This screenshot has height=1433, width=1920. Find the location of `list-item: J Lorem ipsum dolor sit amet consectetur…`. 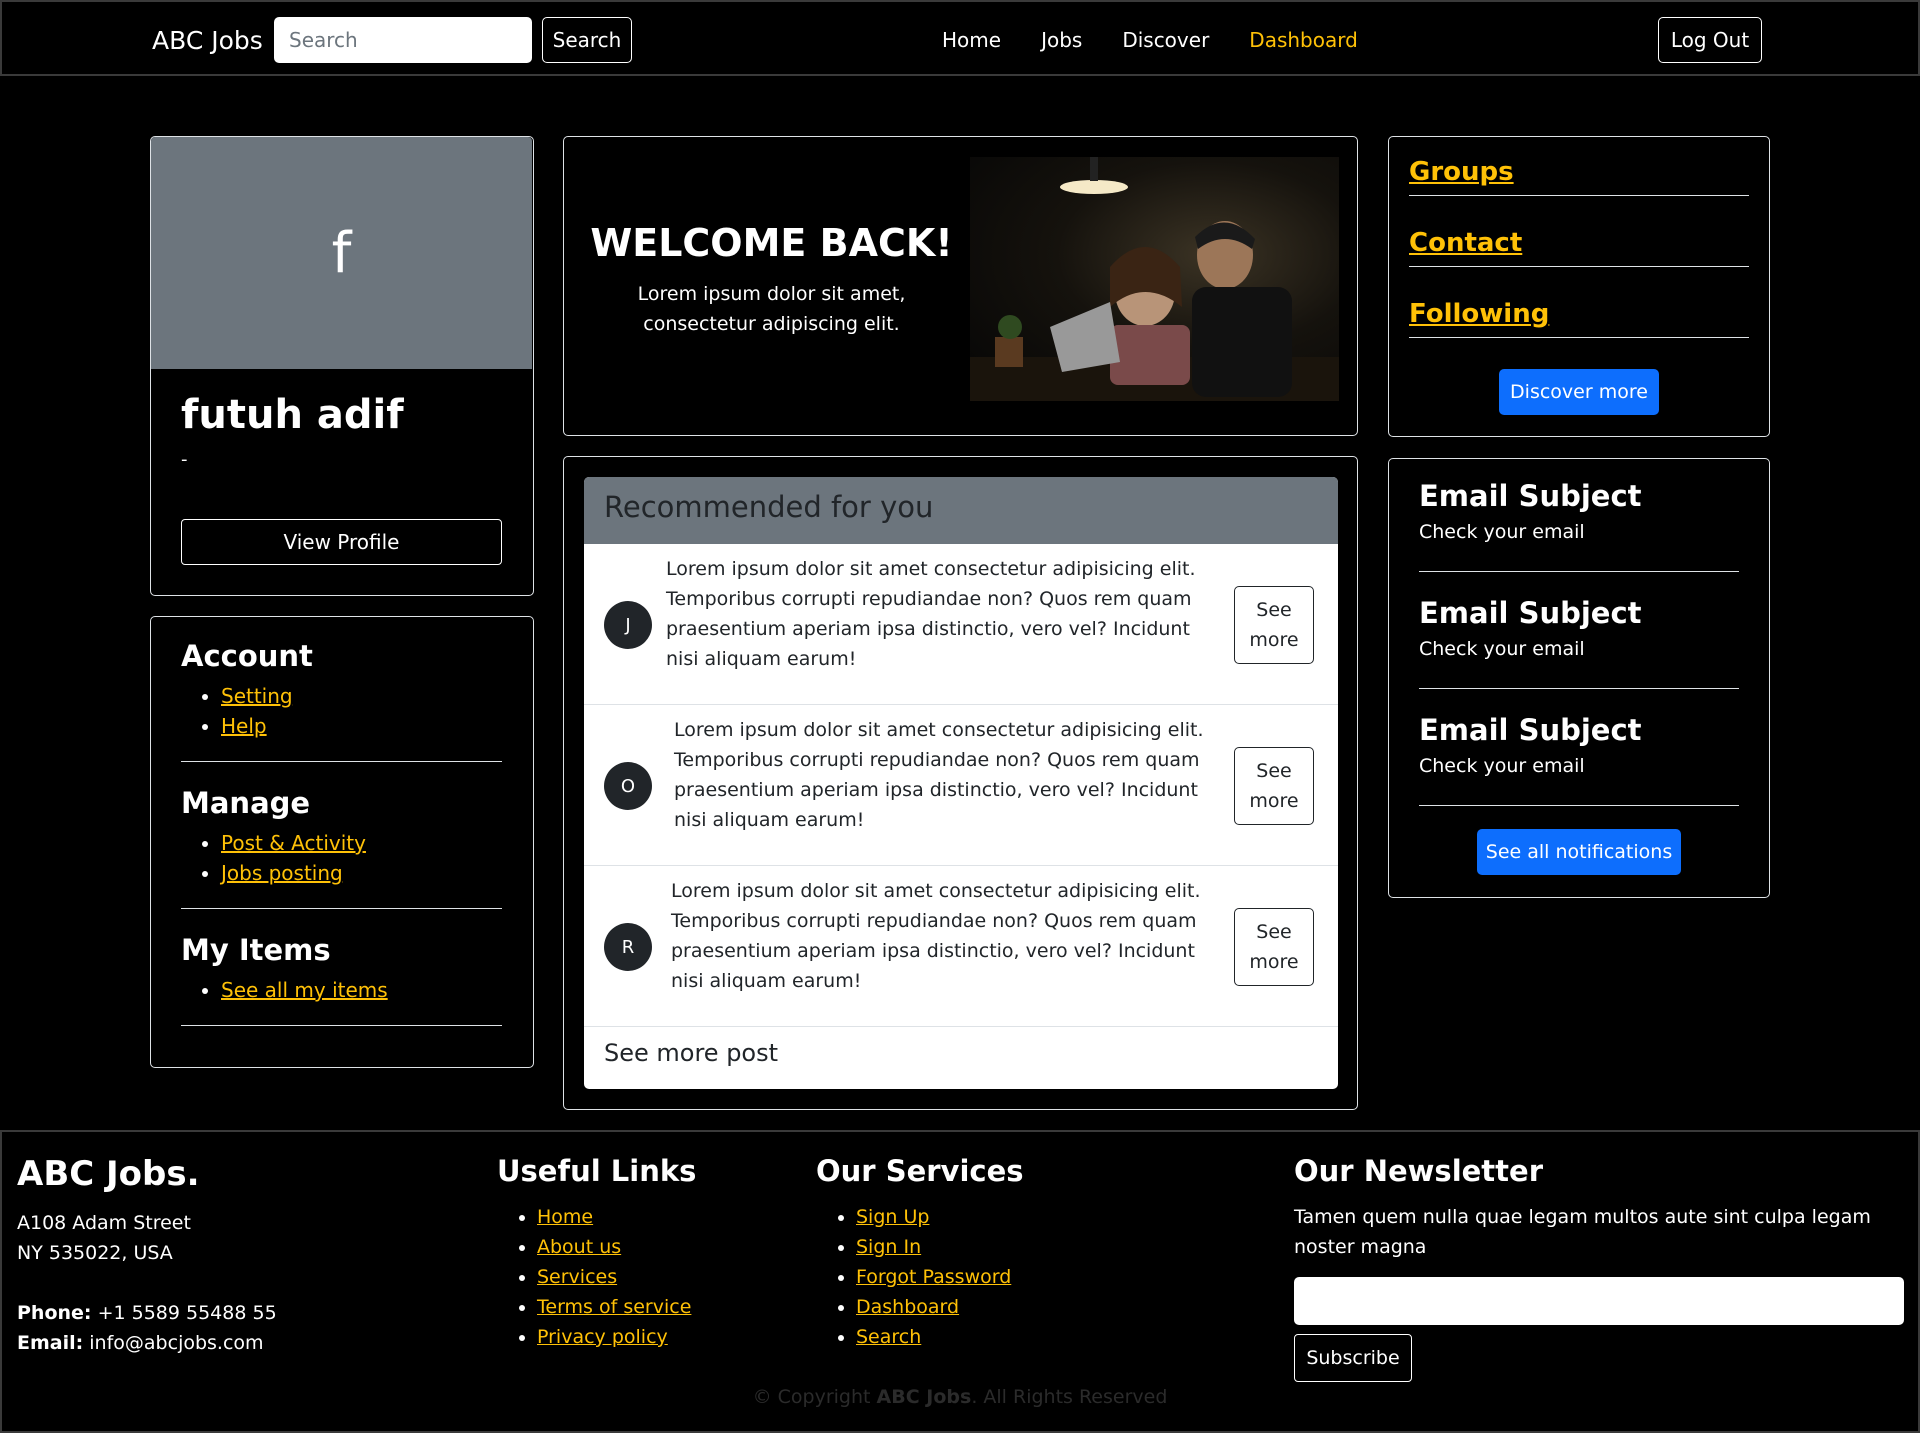

list-item: J Lorem ipsum dolor sit amet consectetur… is located at coordinates (961, 624).